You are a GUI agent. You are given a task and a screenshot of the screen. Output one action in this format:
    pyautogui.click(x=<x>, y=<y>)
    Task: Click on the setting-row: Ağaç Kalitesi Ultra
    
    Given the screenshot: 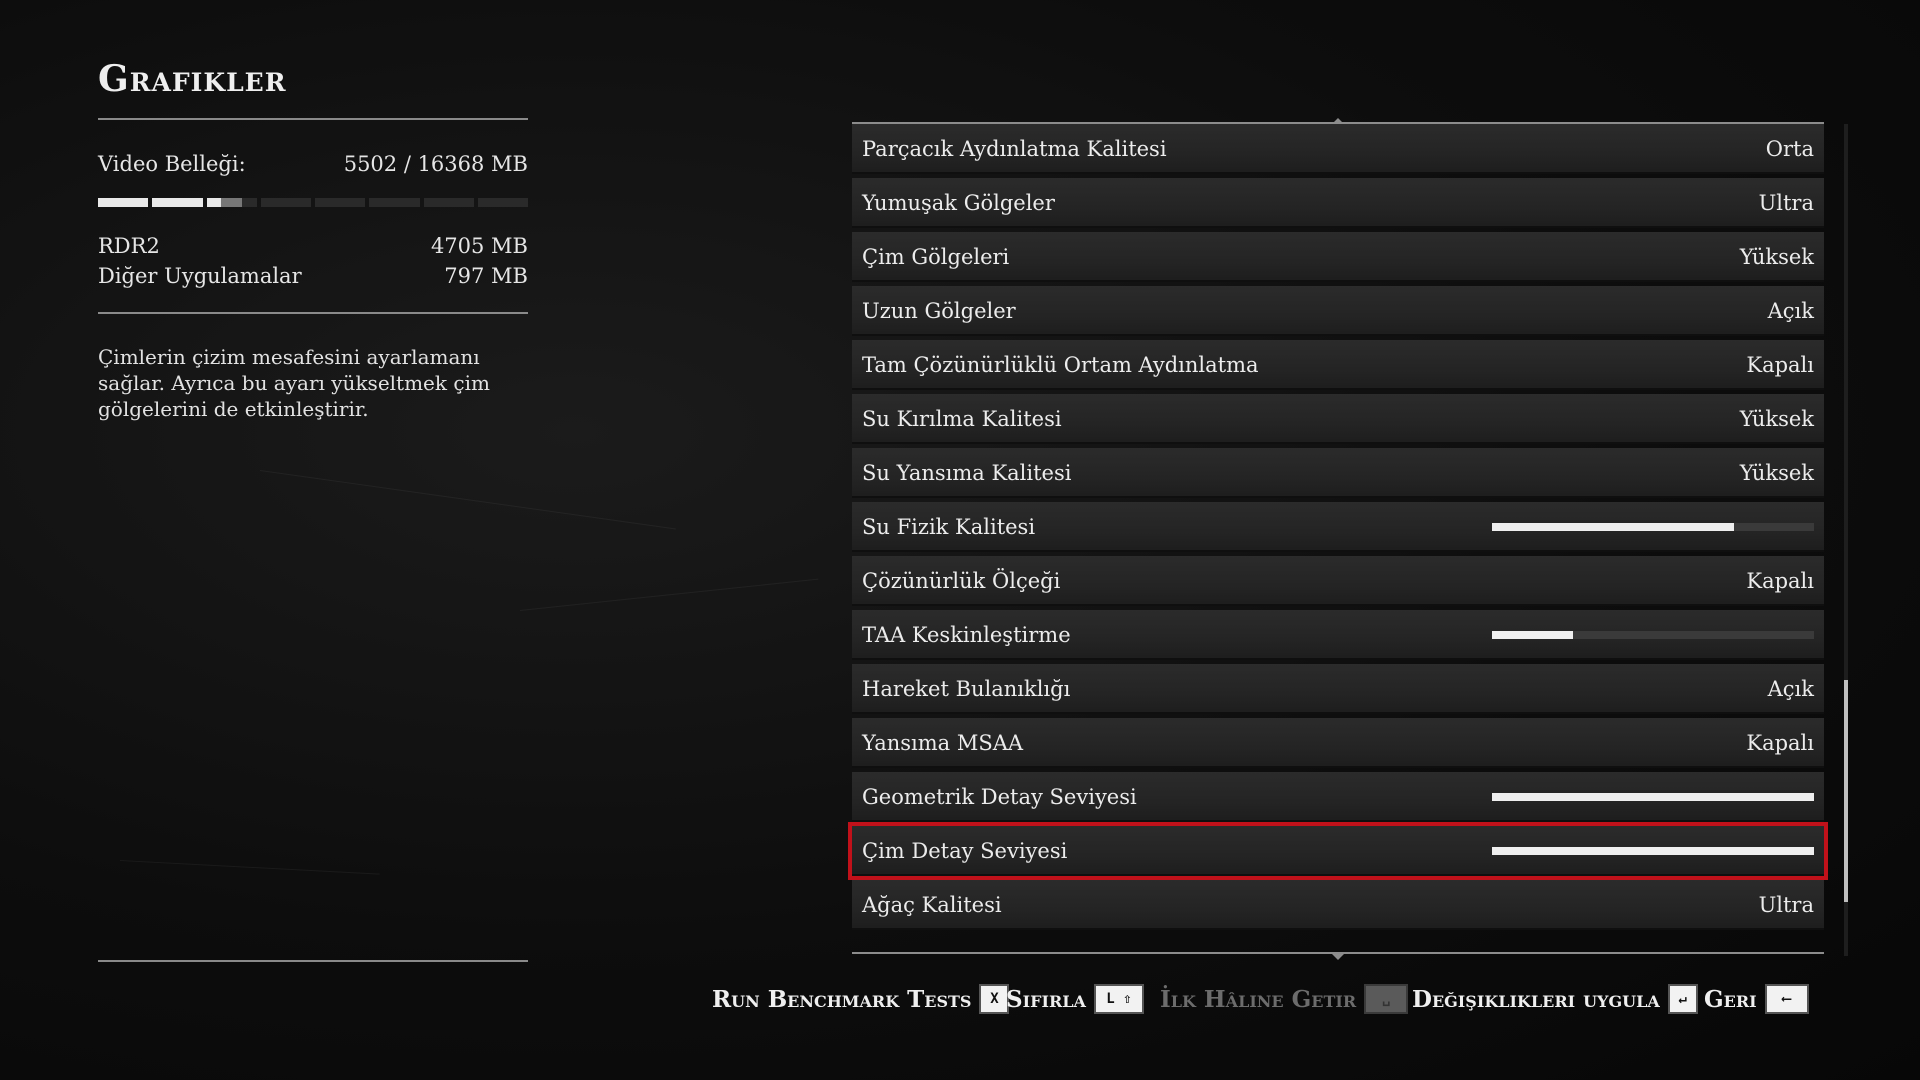 What is the action you would take?
    pyautogui.click(x=1338, y=905)
    